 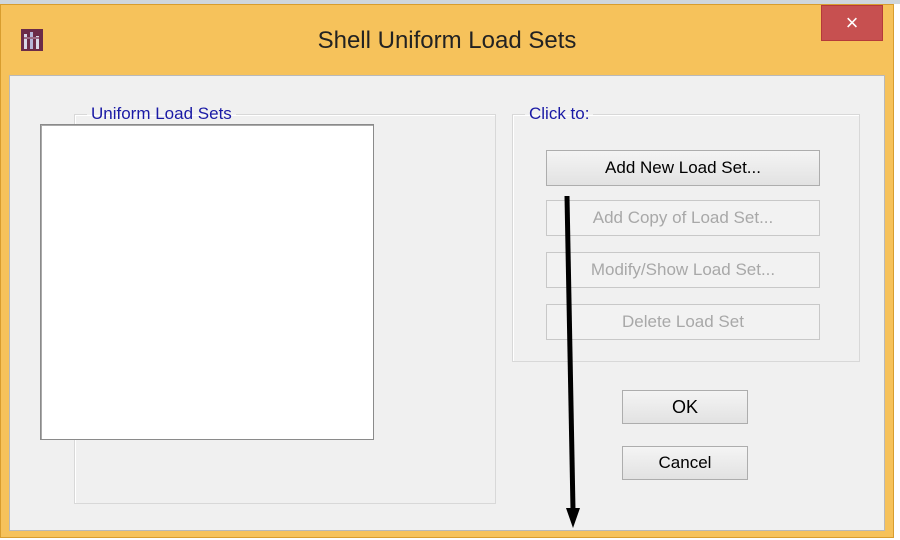 What do you see at coordinates (685, 463) in the screenshot?
I see `cancel-button: Cancel` at bounding box center [685, 463].